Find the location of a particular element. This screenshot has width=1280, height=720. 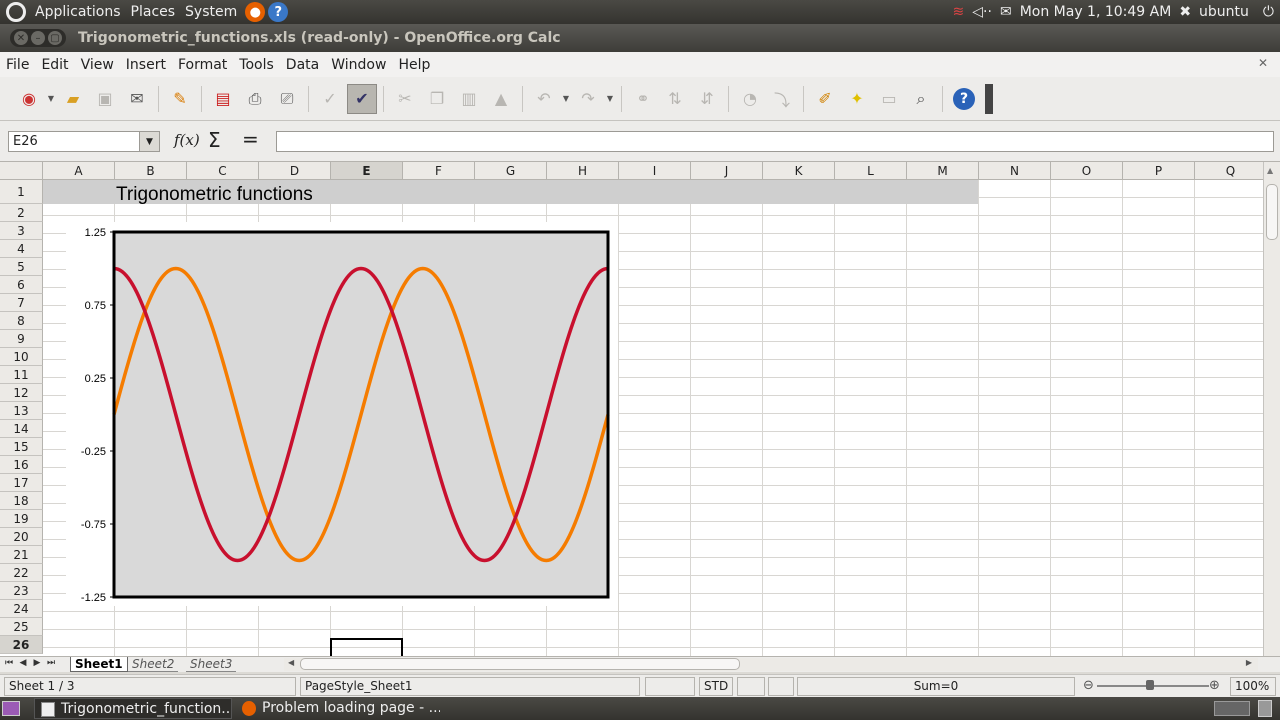

menu-window: Window is located at coordinates (358, 65).